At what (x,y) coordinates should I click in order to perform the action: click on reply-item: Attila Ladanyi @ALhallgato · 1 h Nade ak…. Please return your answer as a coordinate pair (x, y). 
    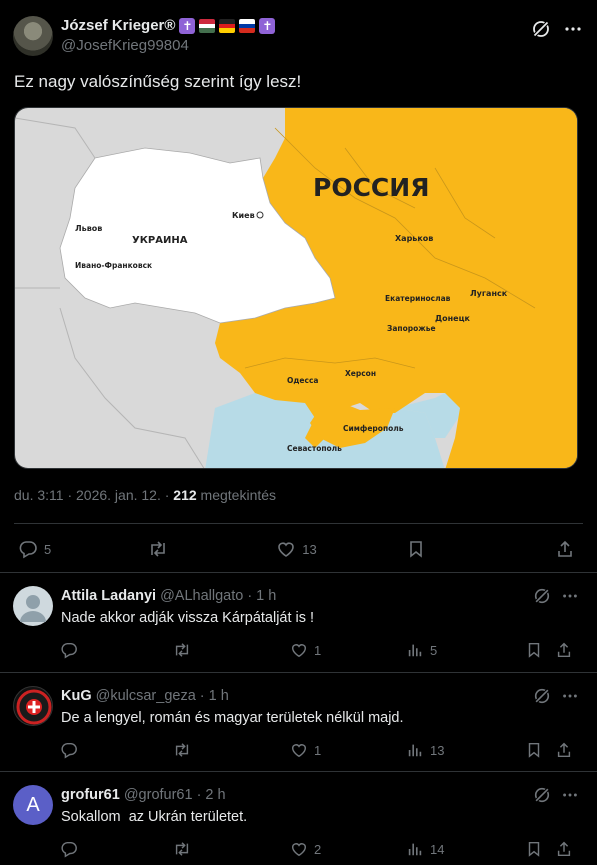
    Looking at the image, I should click on (298, 622).